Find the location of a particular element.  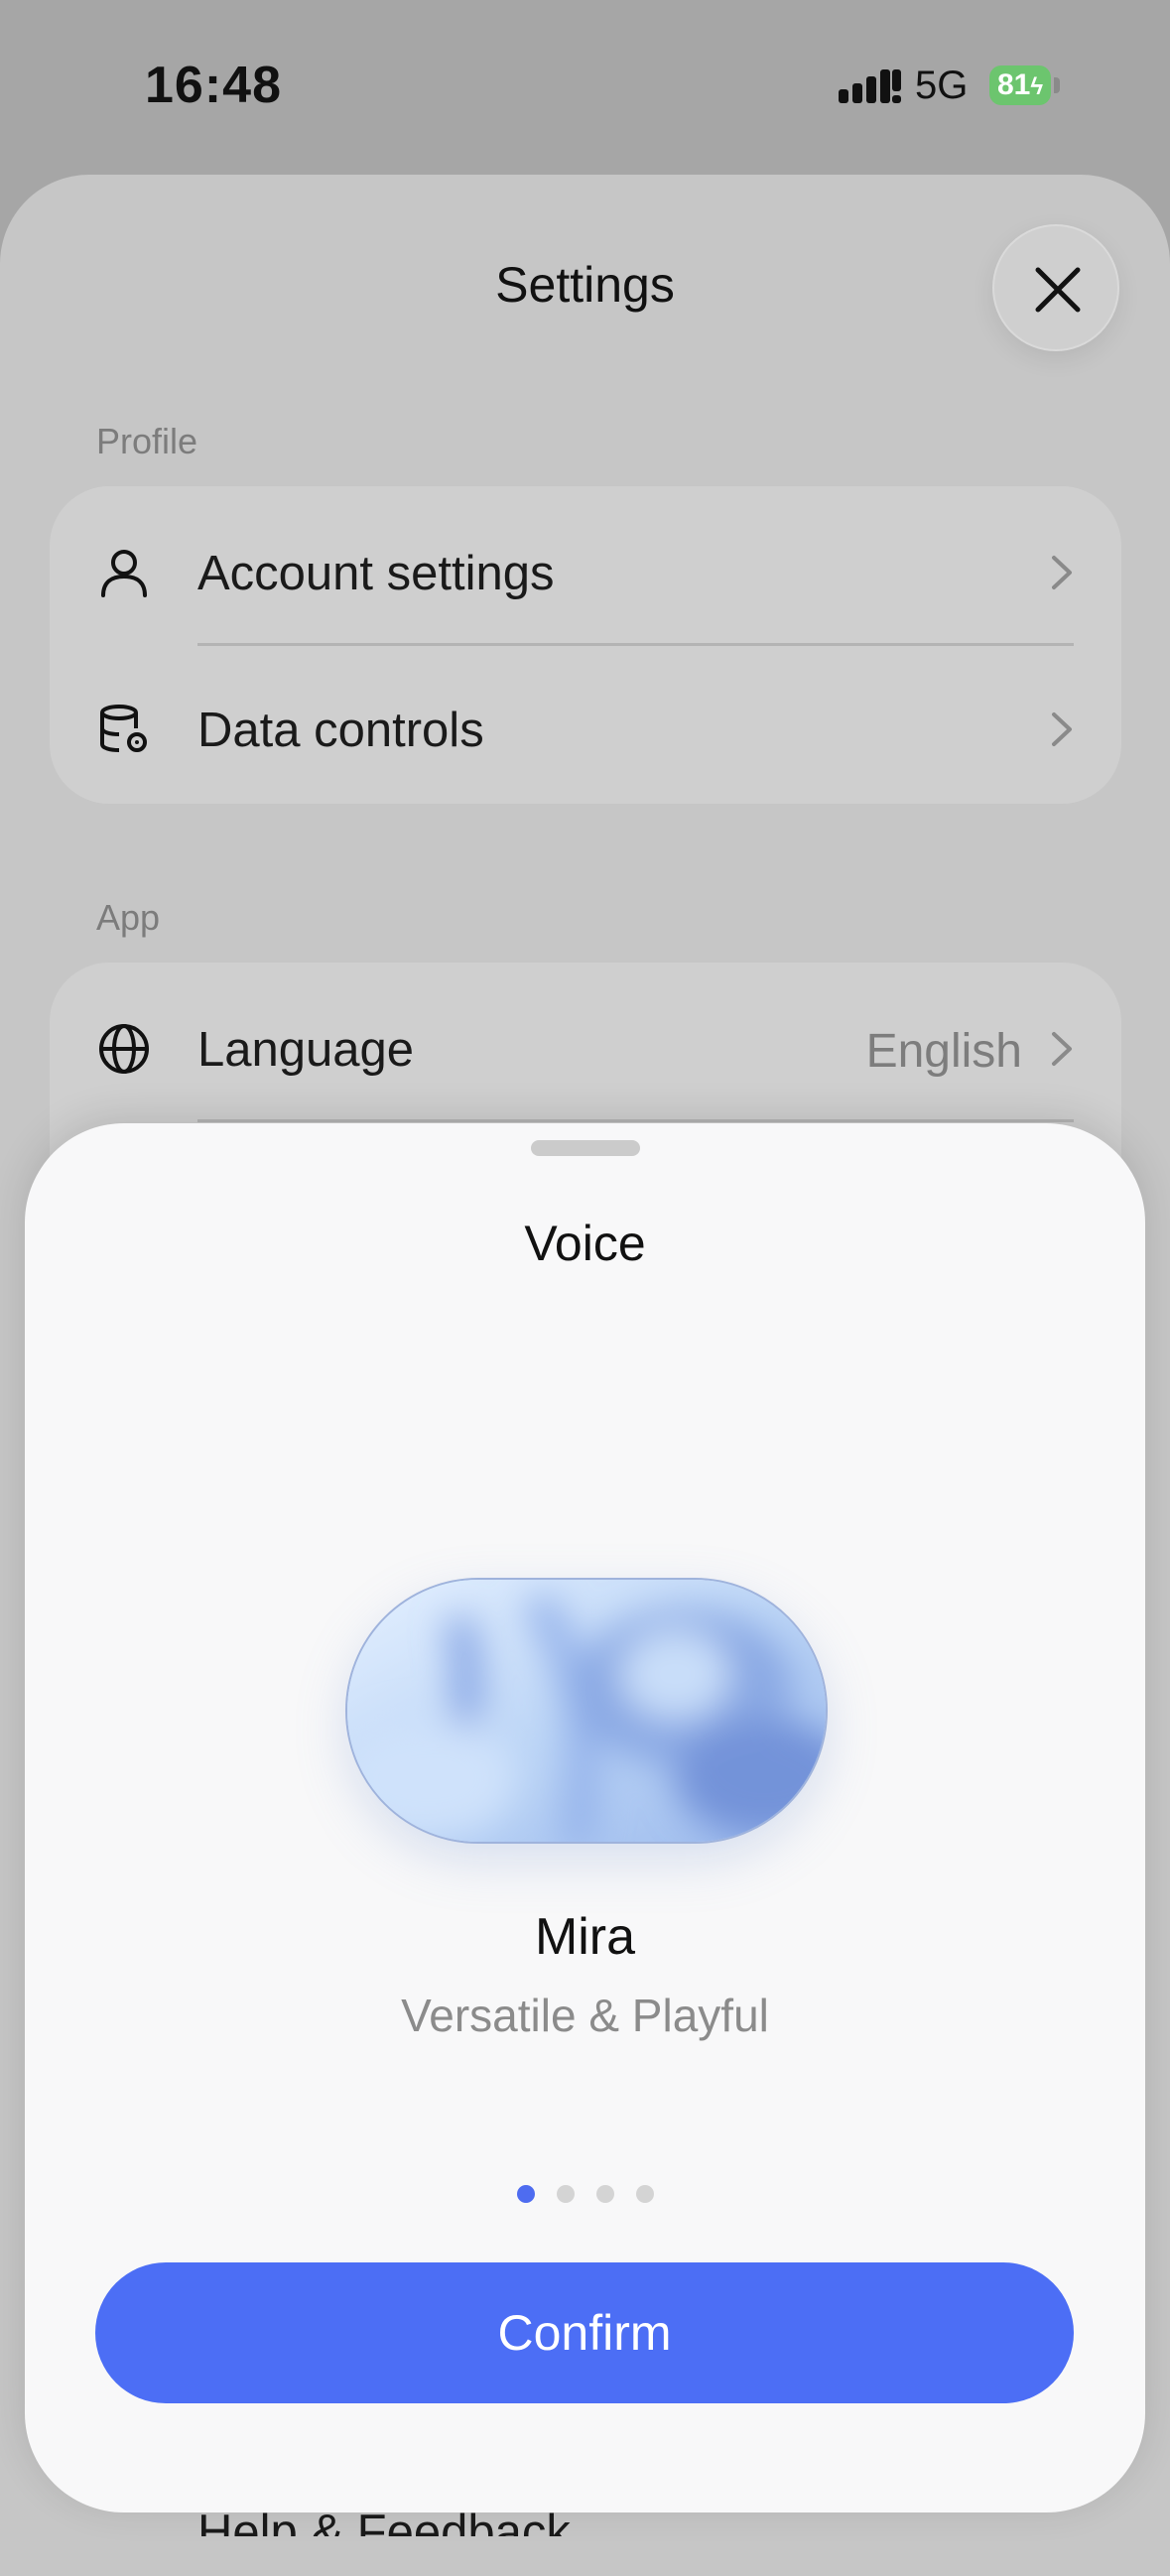

data-controls-label: Data controls is located at coordinates (340, 731).